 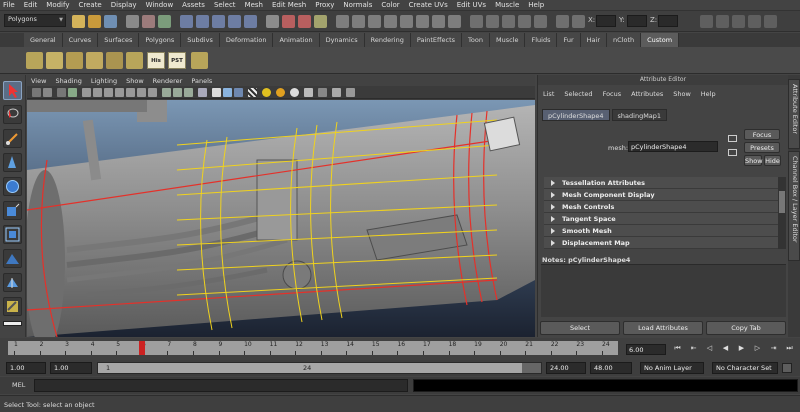 I want to click on menu-create: Create, so click(x=89, y=5).